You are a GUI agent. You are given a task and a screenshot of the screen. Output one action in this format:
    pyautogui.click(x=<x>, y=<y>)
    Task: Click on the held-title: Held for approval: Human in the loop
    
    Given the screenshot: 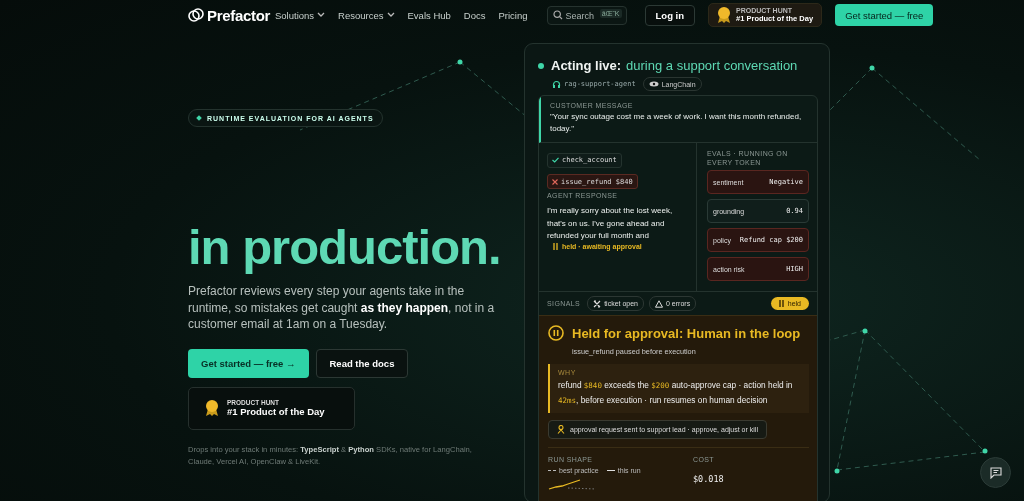 What is the action you would take?
    pyautogui.click(x=686, y=333)
    